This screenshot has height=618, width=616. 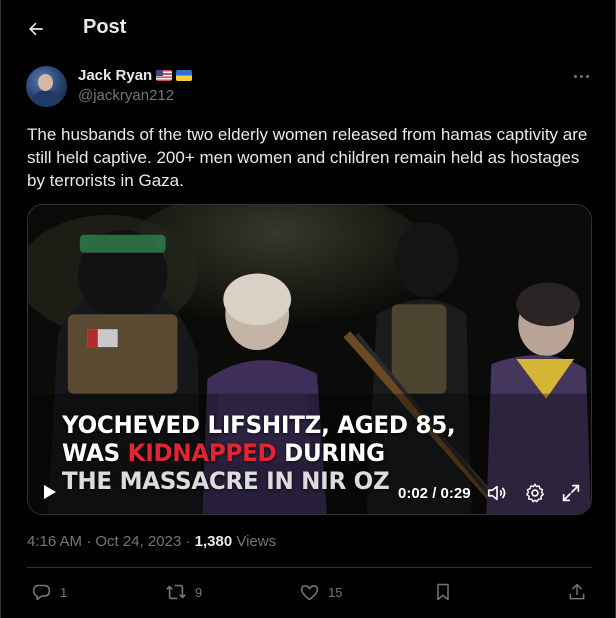 I want to click on post-author: Jack Ryan @jackryan212, so click(x=311, y=86).